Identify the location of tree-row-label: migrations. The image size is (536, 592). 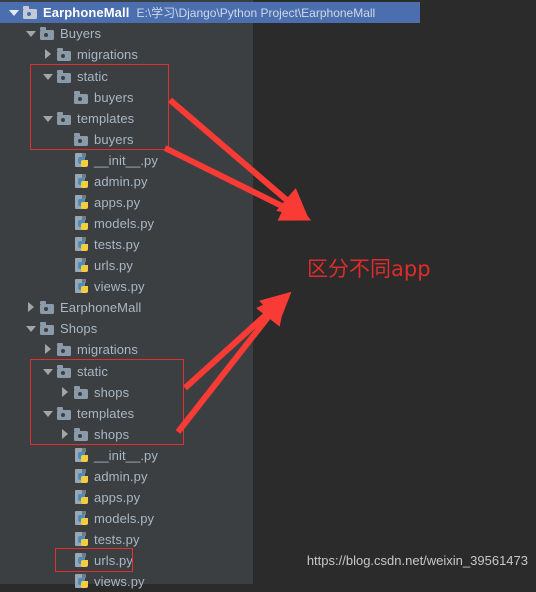
(107, 54).